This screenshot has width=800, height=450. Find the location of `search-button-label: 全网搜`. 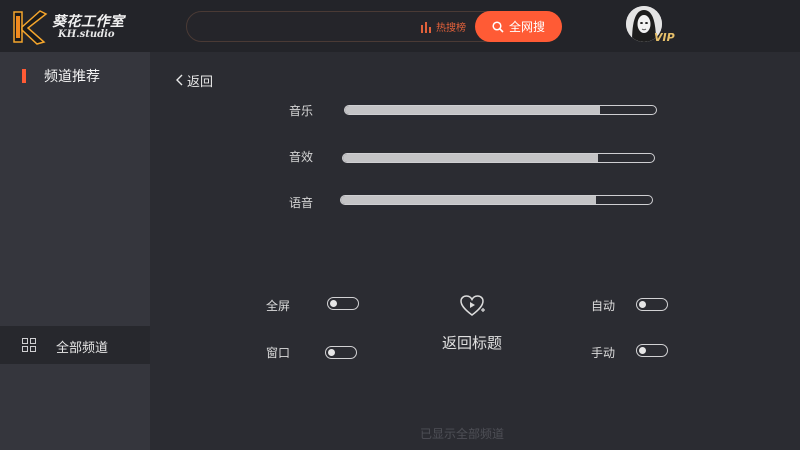

search-button-label: 全网搜 is located at coordinates (526, 27).